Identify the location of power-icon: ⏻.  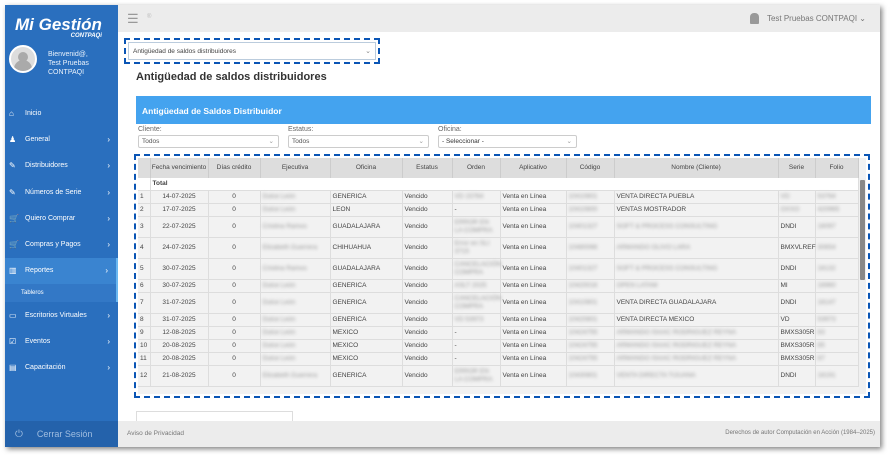
(19, 434).